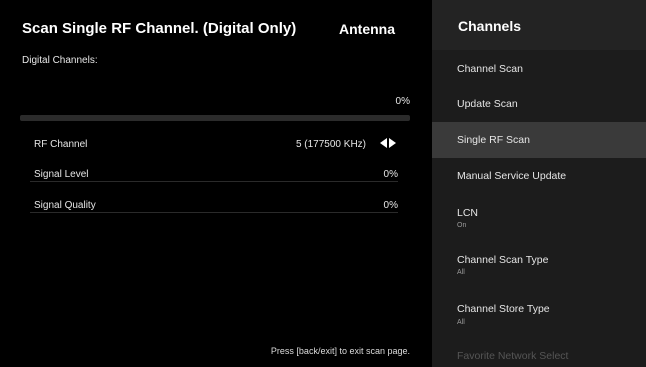 This screenshot has height=367, width=646. I want to click on signal-quality-label: Signal Quality, so click(65, 205).